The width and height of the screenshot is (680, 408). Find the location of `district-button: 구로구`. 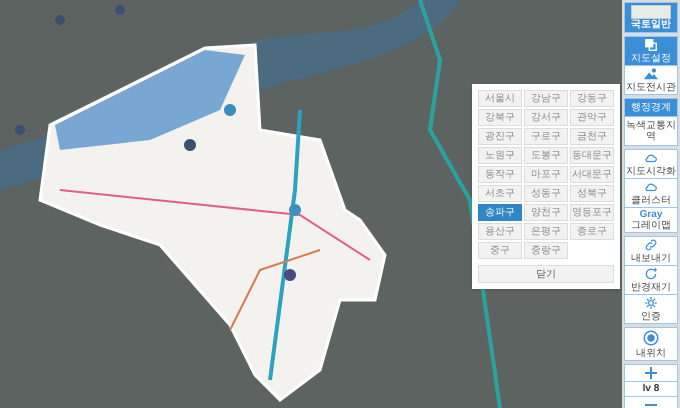

district-button: 구로구 is located at coordinates (546, 136).